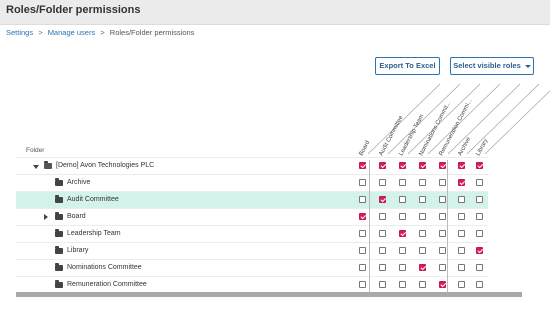 The image size is (550, 310). What do you see at coordinates (72, 32) in the screenshot?
I see `breadcrumb-manage-users: Manage users` at bounding box center [72, 32].